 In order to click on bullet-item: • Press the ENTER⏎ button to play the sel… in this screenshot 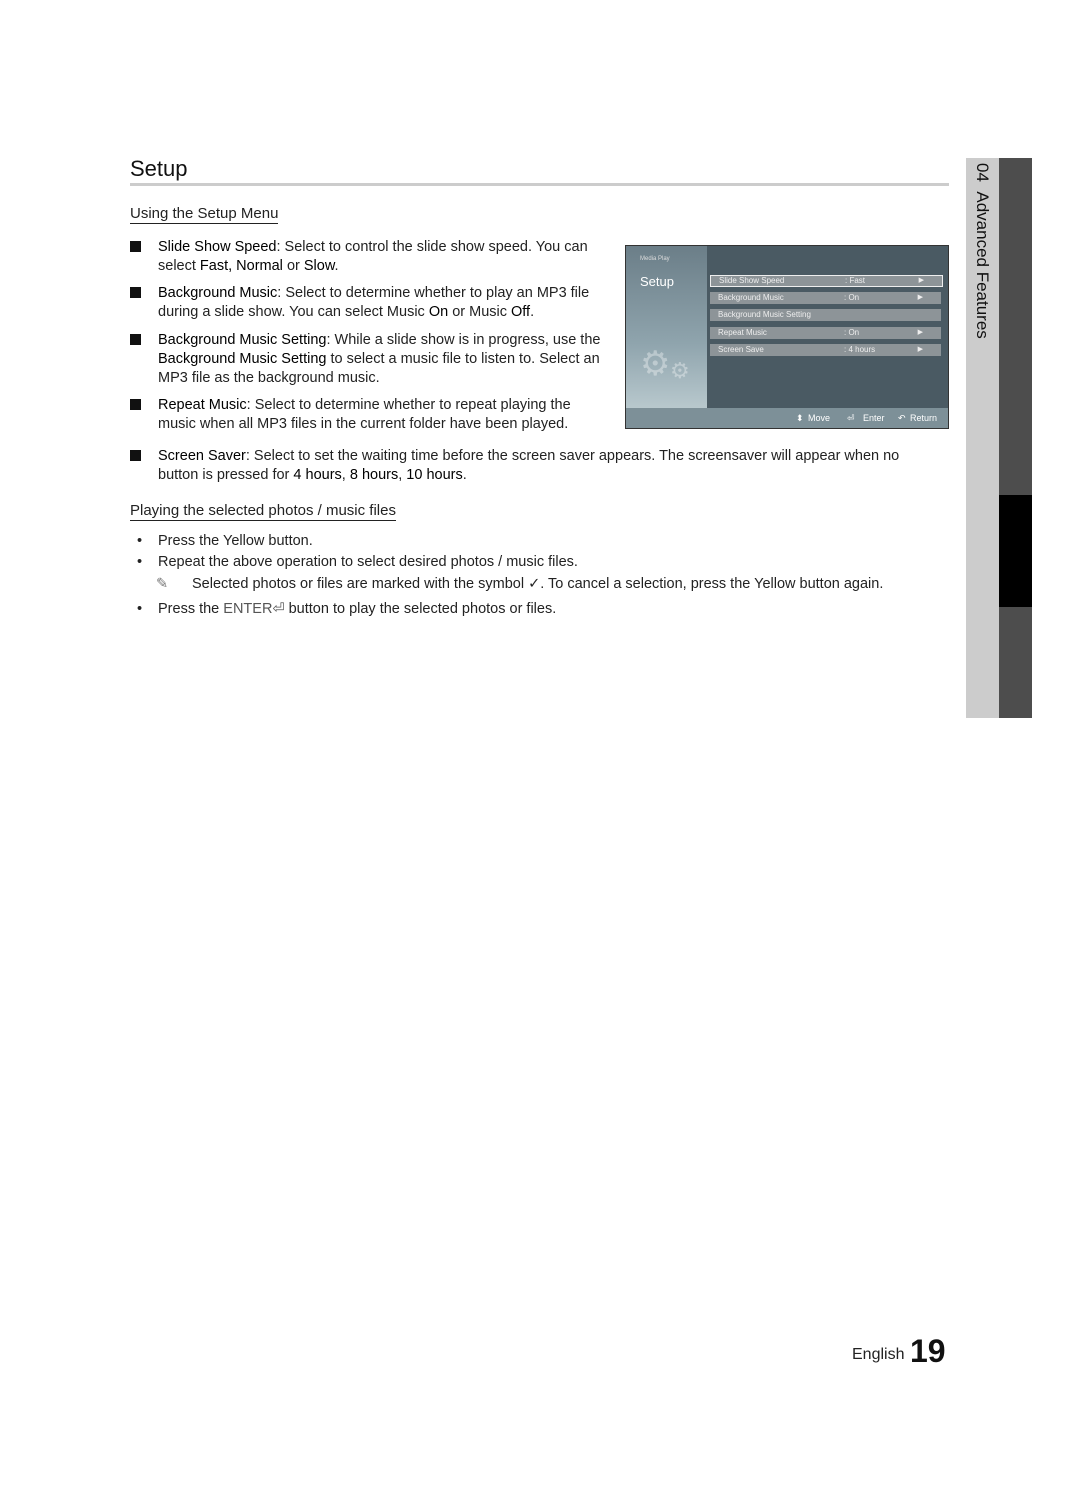, I will do `click(347, 609)`.